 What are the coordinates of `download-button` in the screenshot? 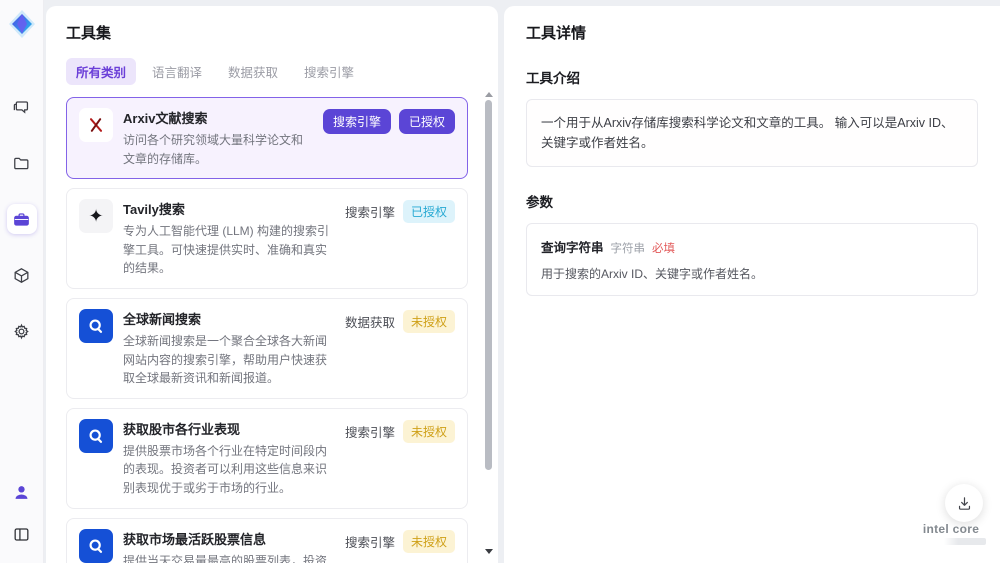 It's located at (964, 503).